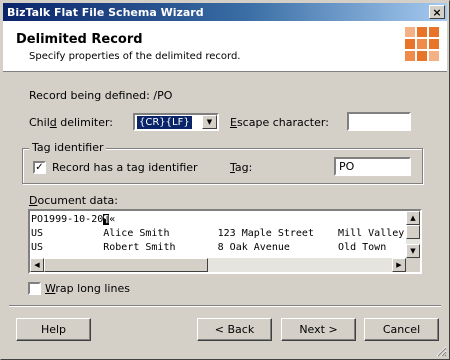  I want to click on close-icon: ×, so click(437, 12).